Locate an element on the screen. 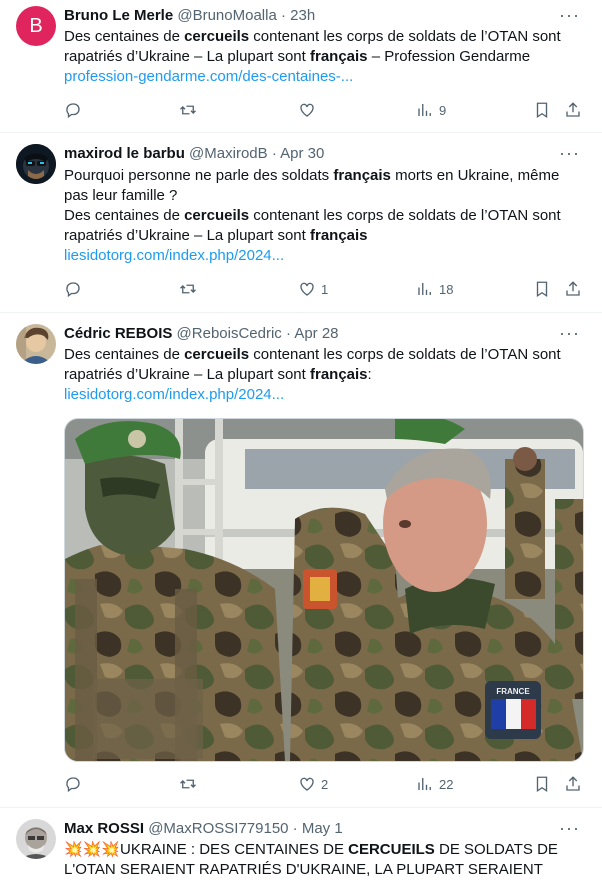 This screenshot has height=881, width=602. views-count: 22 is located at coordinates (446, 784).